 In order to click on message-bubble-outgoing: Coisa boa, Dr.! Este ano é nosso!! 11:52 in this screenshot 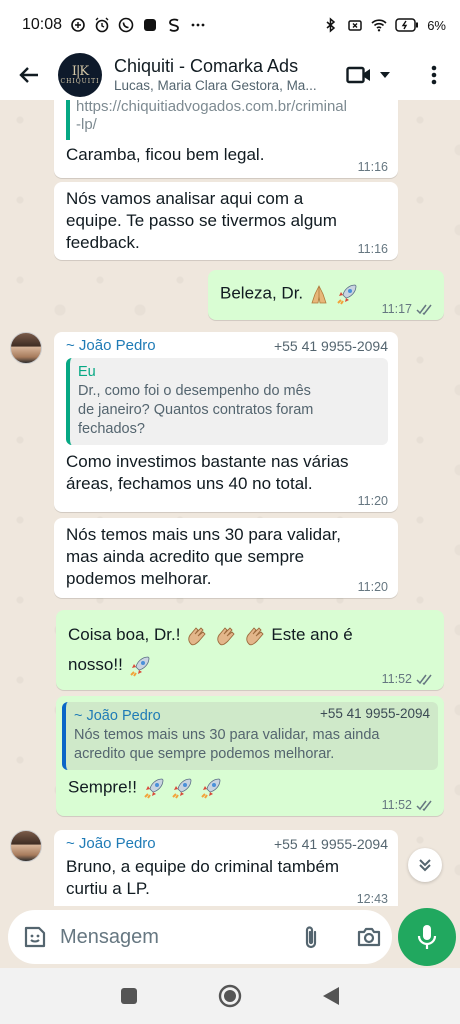, I will do `click(250, 650)`.